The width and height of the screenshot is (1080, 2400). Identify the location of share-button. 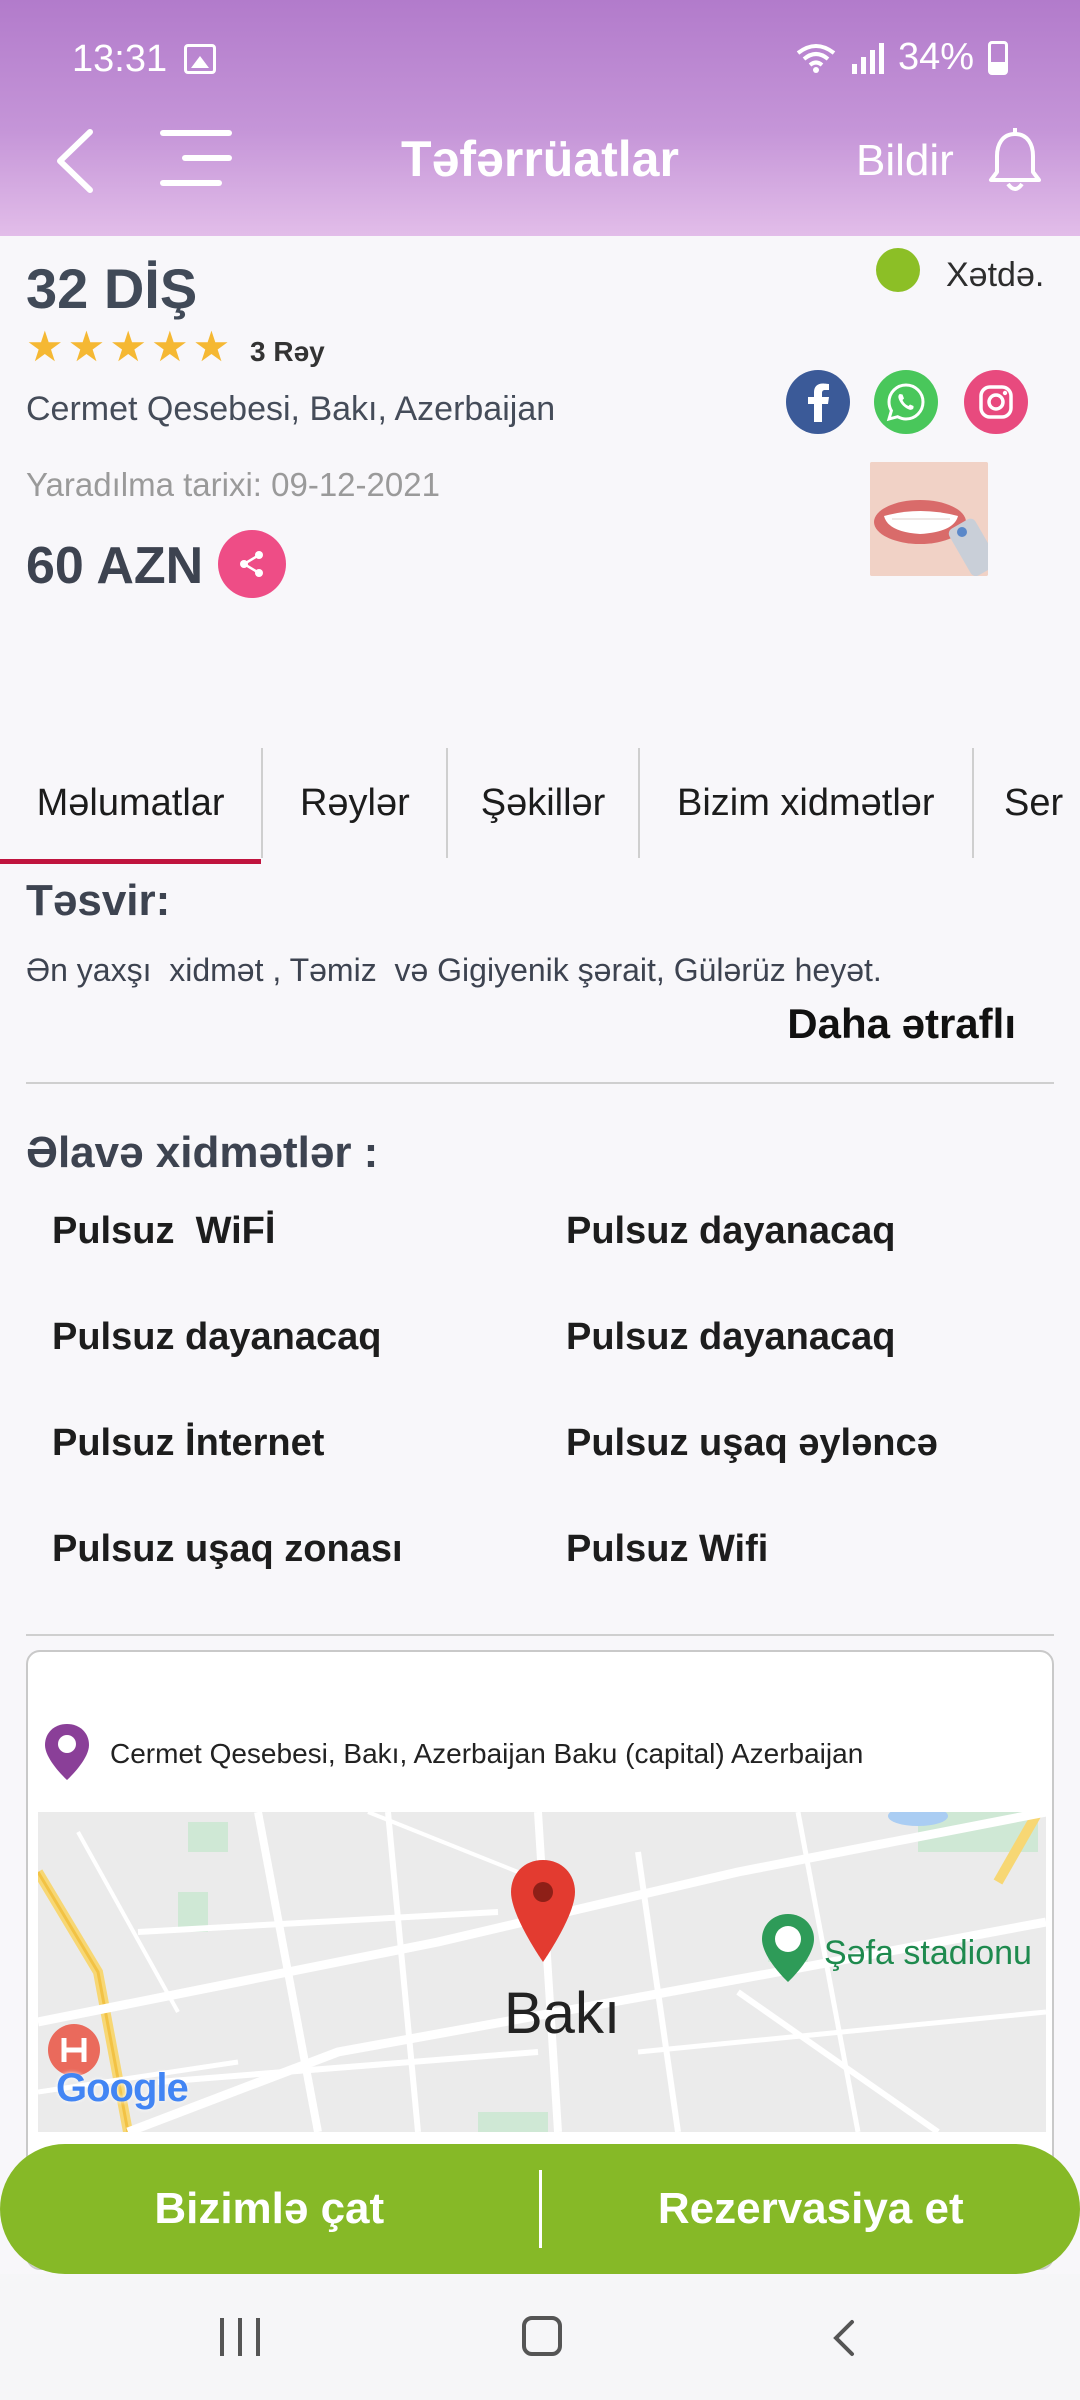
(252, 564).